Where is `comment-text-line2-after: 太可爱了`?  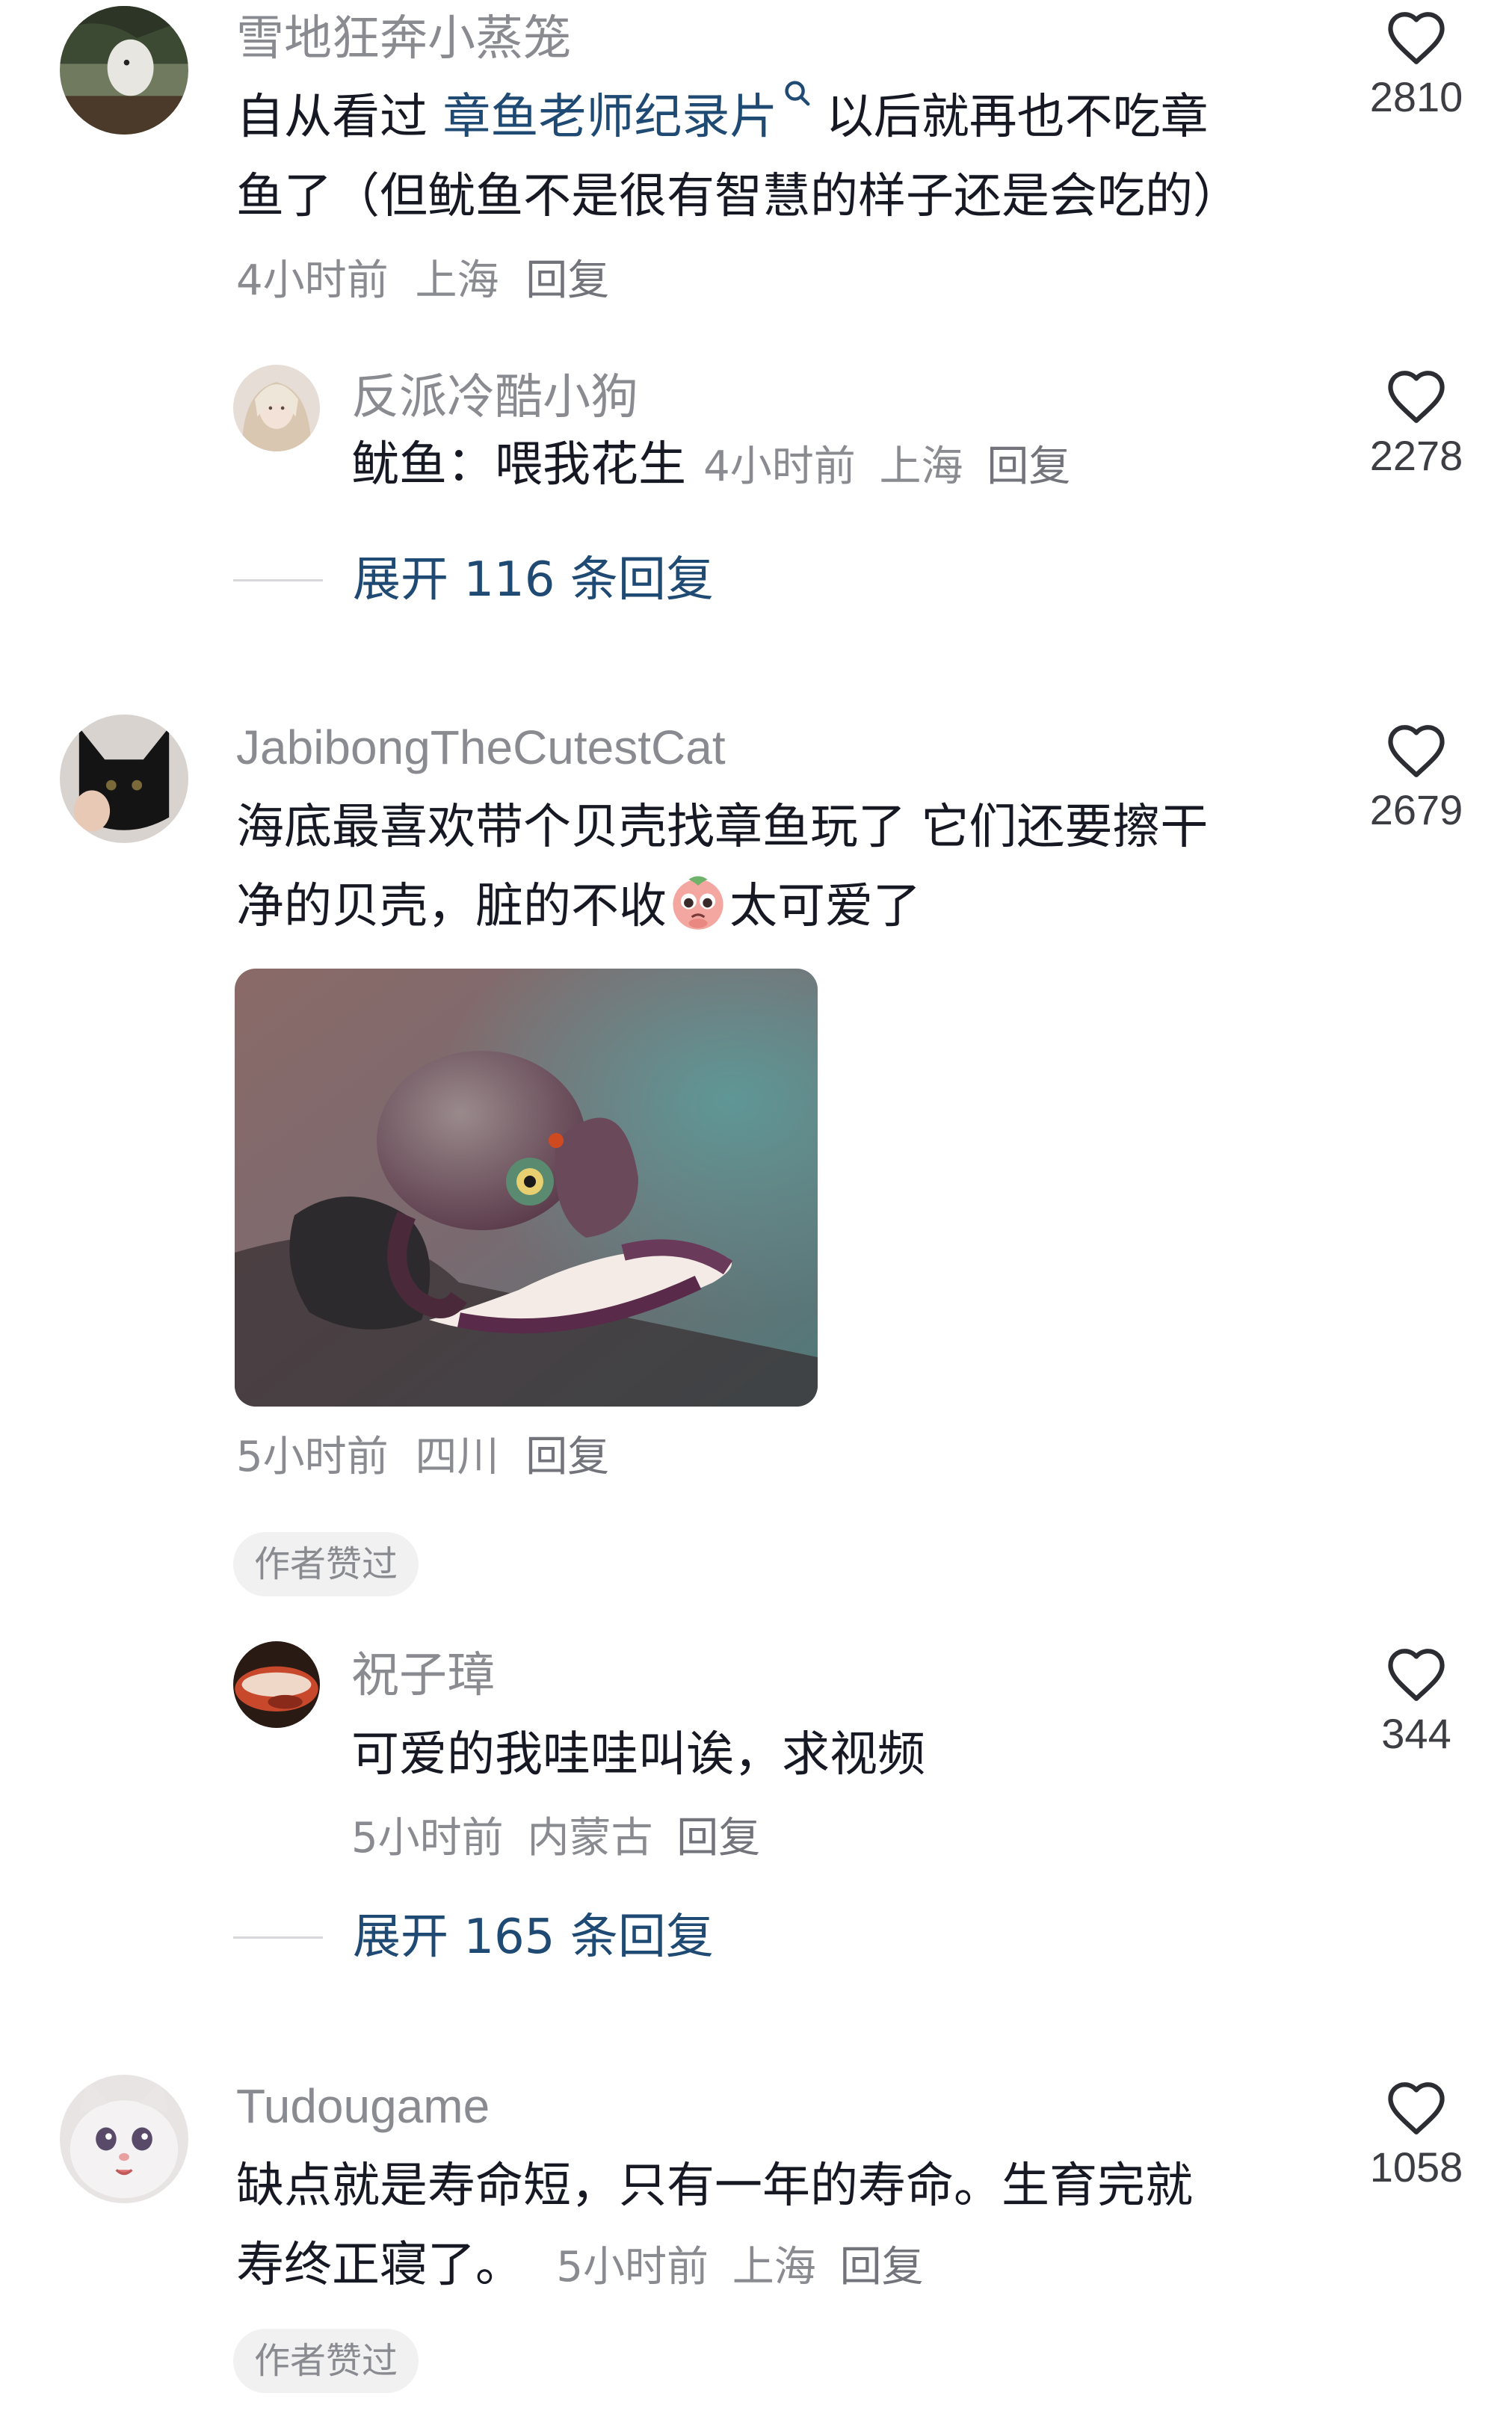
comment-text-line2-after: 太可爱了 is located at coordinates (825, 906).